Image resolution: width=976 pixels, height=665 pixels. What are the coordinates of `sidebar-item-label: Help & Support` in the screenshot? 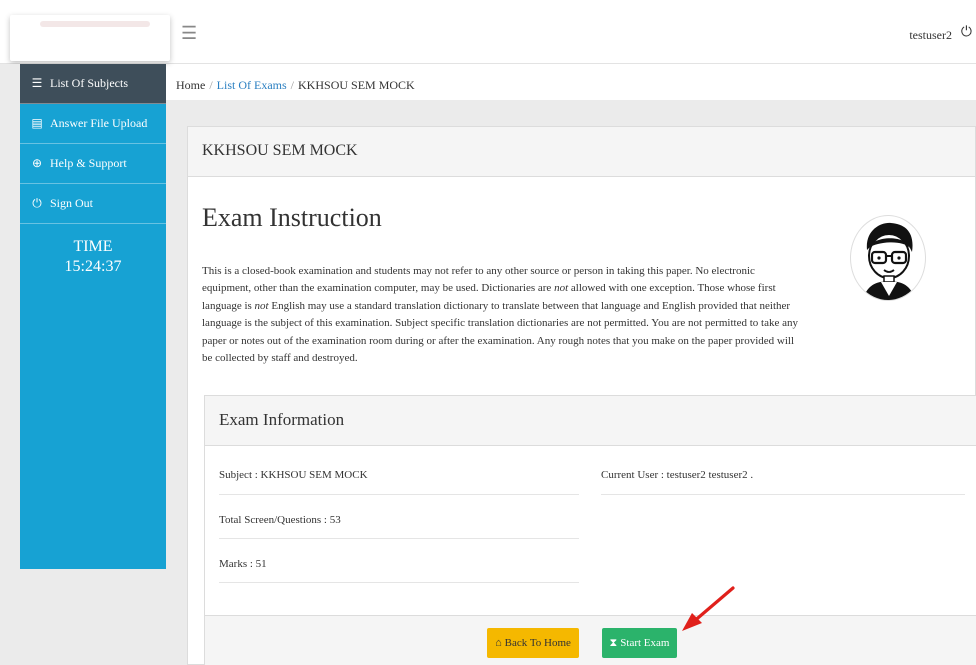 It's located at (88, 163).